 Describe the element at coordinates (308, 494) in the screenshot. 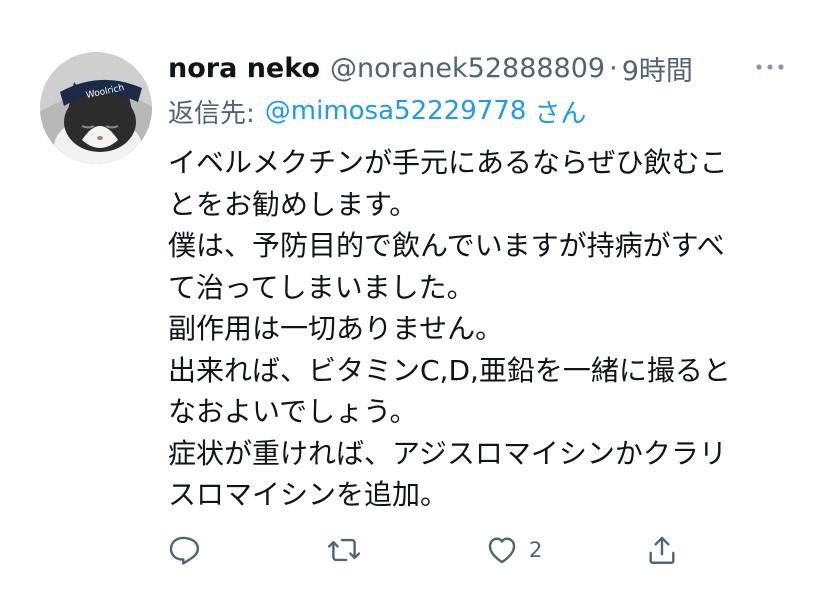

I see `tweet-text-line: スロマイシンを追加。` at that location.